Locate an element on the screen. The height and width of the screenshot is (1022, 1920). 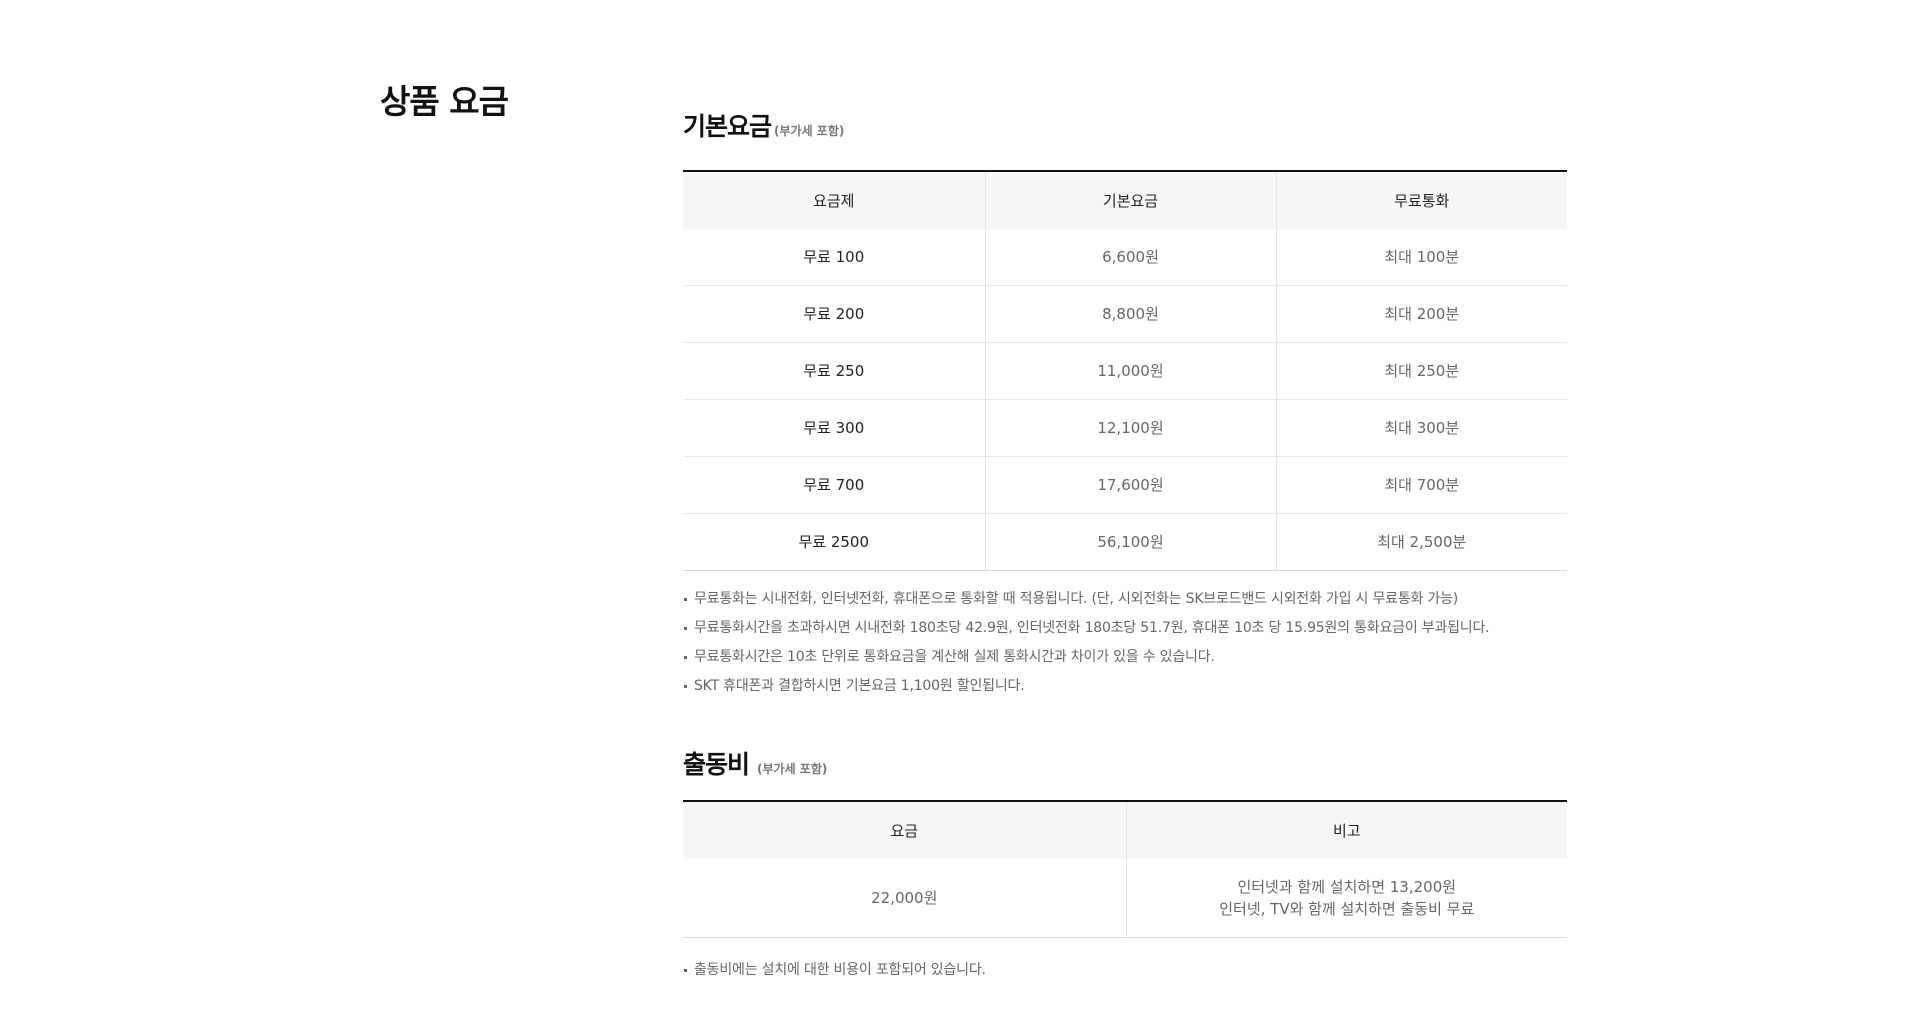
visit-fee-title: 출동비 is located at coordinates (716, 764).